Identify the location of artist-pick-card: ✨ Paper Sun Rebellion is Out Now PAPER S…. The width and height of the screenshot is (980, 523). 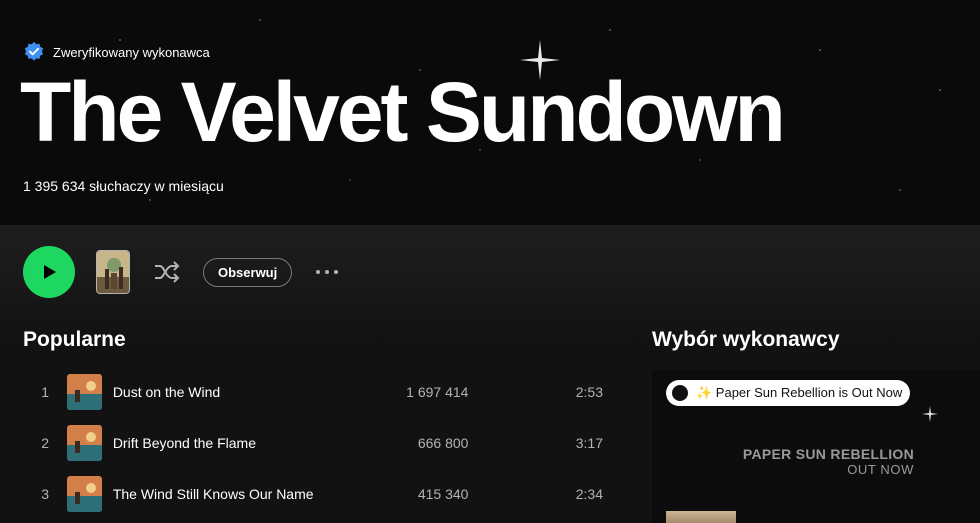
(816, 446).